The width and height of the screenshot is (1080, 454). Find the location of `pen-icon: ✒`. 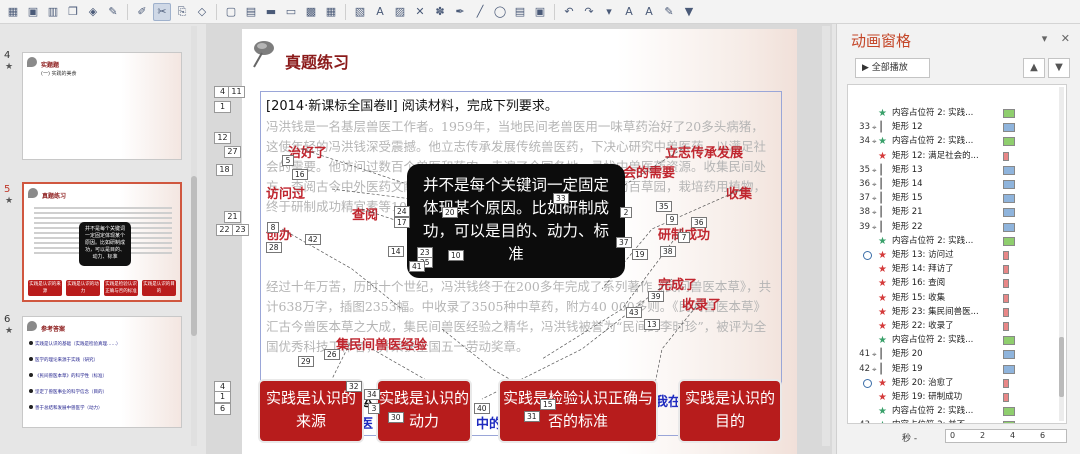

pen-icon: ✒ is located at coordinates (460, 12).